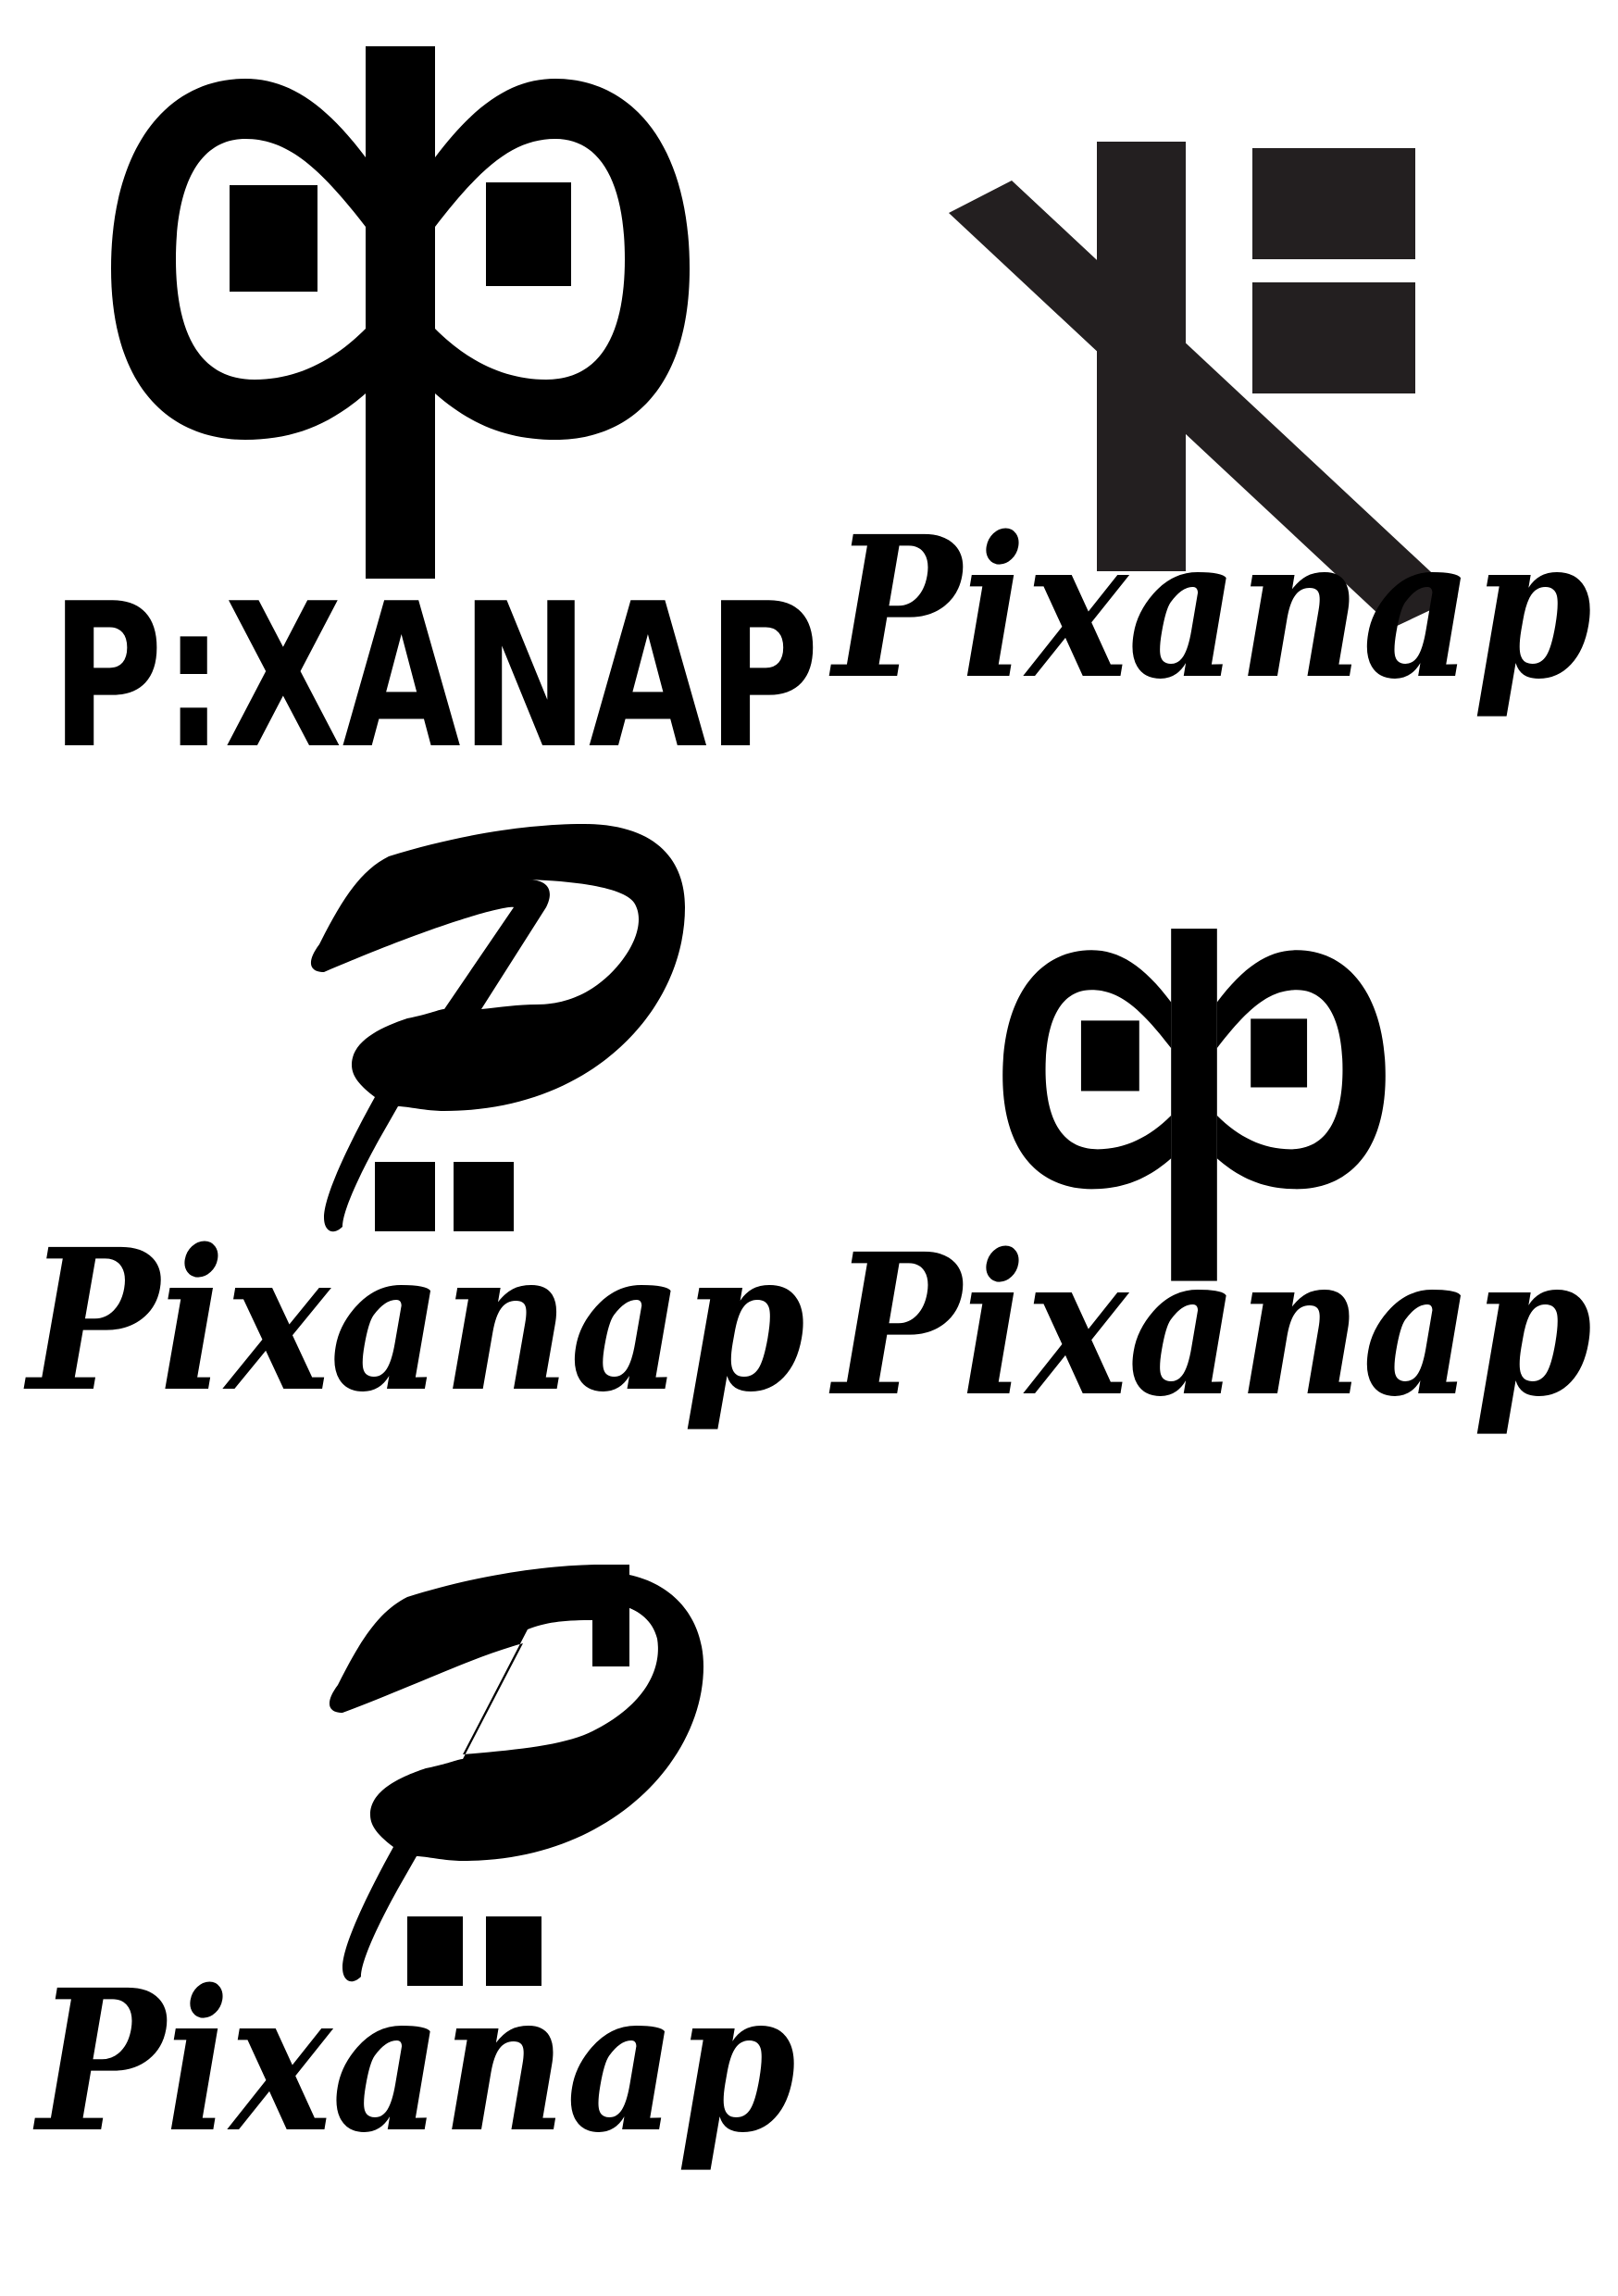 This screenshot has height=2296, width=1618. I want to click on wordmark-block-text: P:XANAP, so click(435, 676).